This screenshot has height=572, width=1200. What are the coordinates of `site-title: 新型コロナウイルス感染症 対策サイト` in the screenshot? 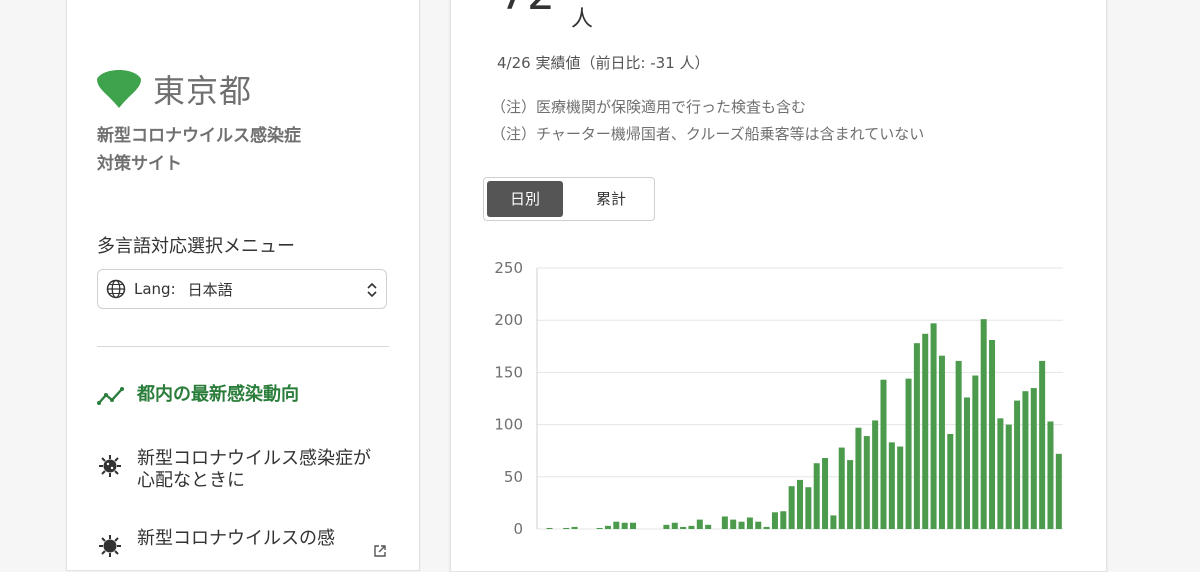 It's located at (227, 150).